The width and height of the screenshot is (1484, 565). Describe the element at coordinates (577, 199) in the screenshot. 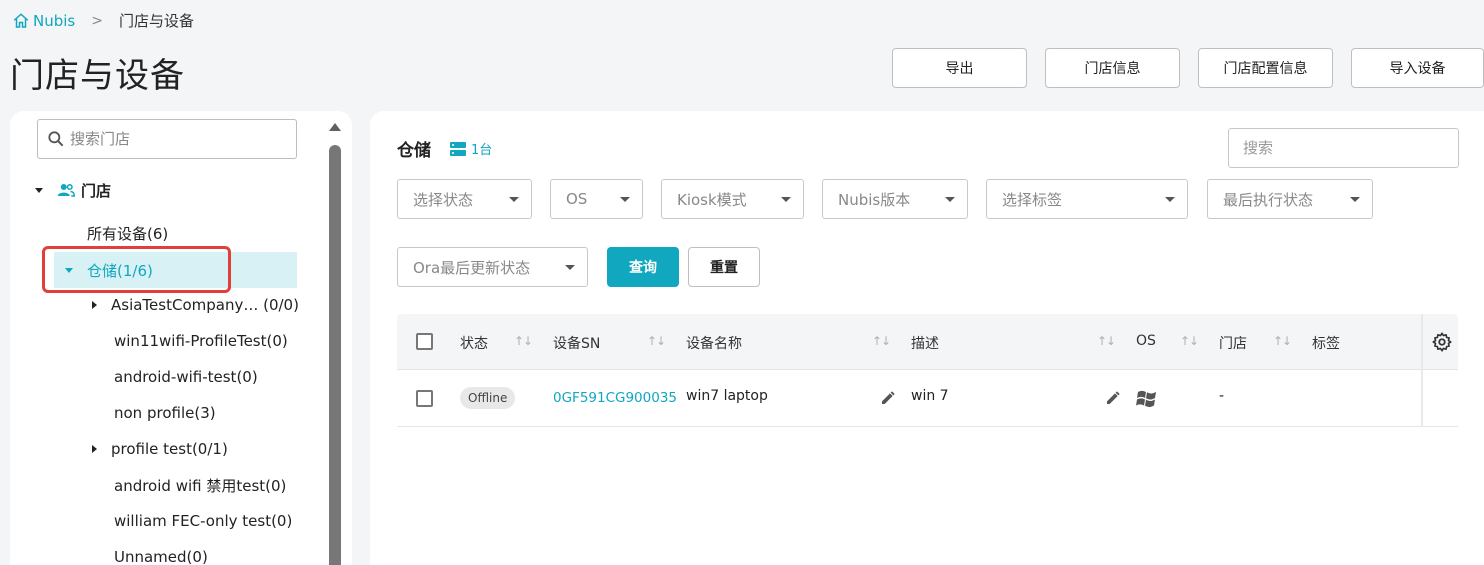

I see `filter-label: OS` at that location.